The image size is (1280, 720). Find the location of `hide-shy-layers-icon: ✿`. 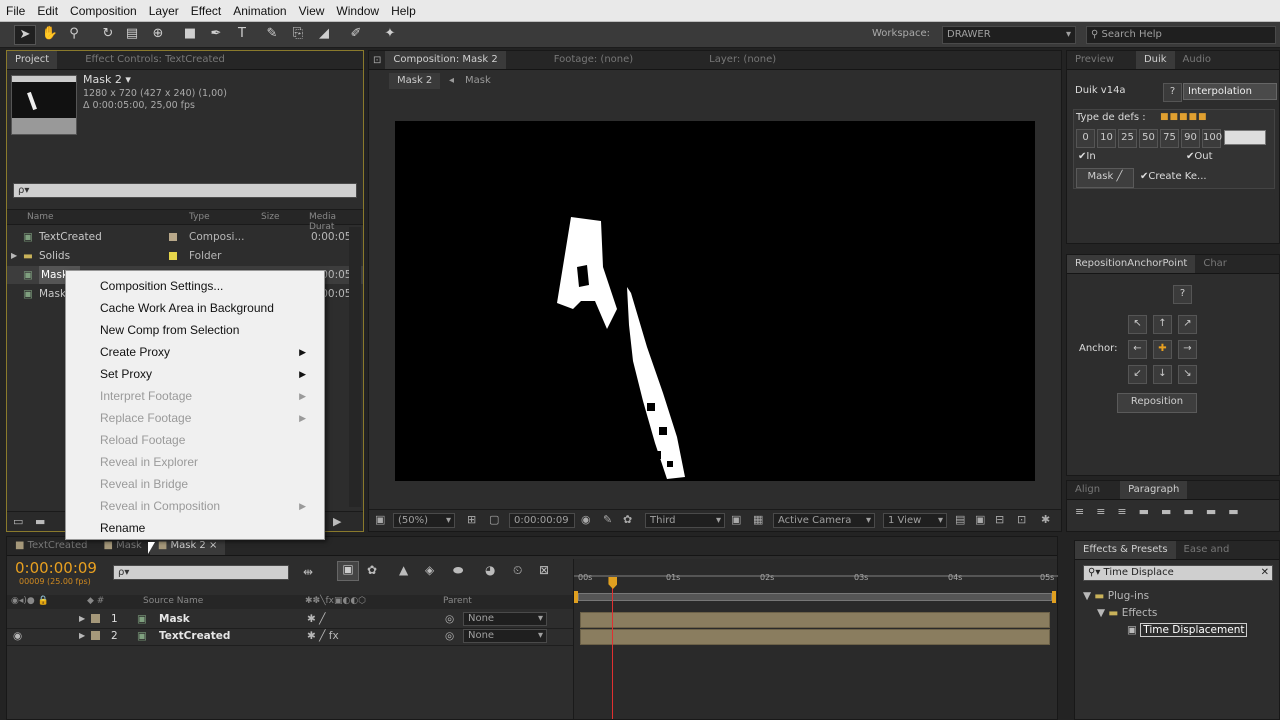

hide-shy-layers-icon: ✿ is located at coordinates (372, 570).